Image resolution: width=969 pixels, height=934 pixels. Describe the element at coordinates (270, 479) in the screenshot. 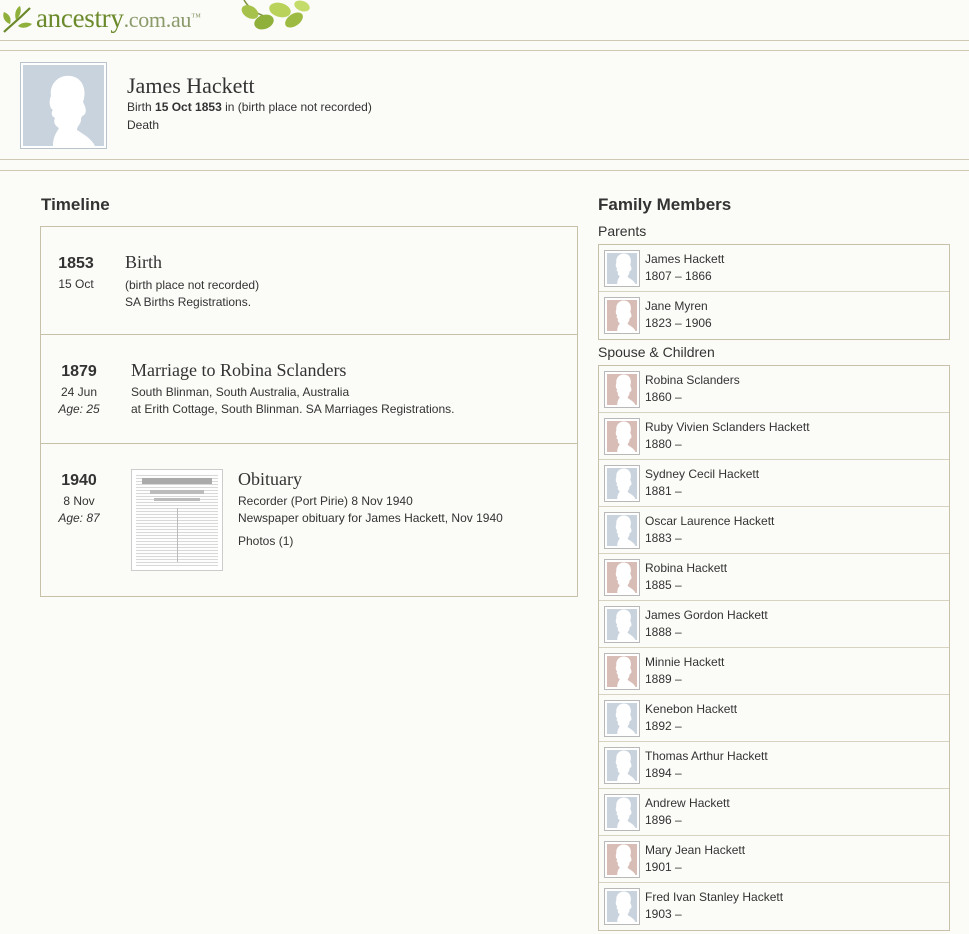

I see `event-title: Obituary` at that location.